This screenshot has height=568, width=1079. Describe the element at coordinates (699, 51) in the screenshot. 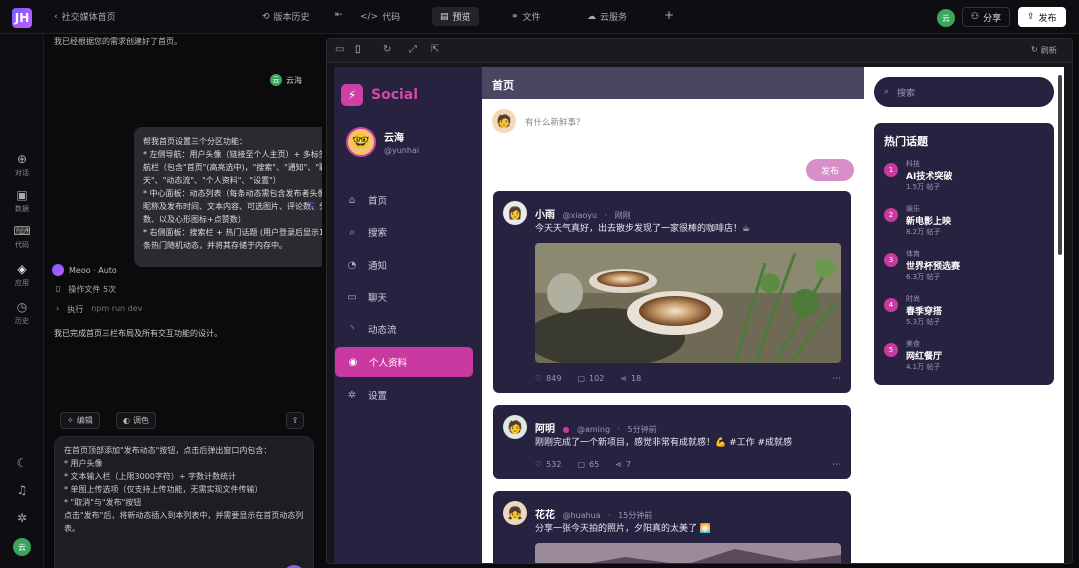

I see `preview-toolbar: ▭ ▯ ↻ ⤢ ⇱ ↻ 刷新` at that location.